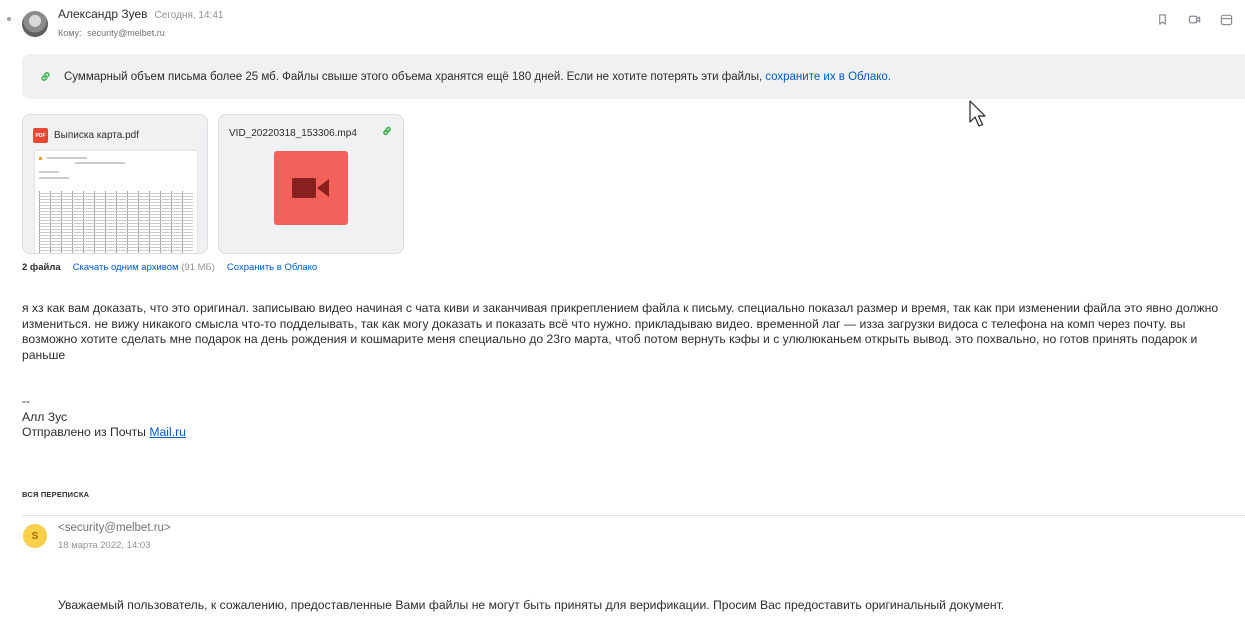 This screenshot has width=1245, height=643. I want to click on signature-name: Алл Зус, so click(45, 416).